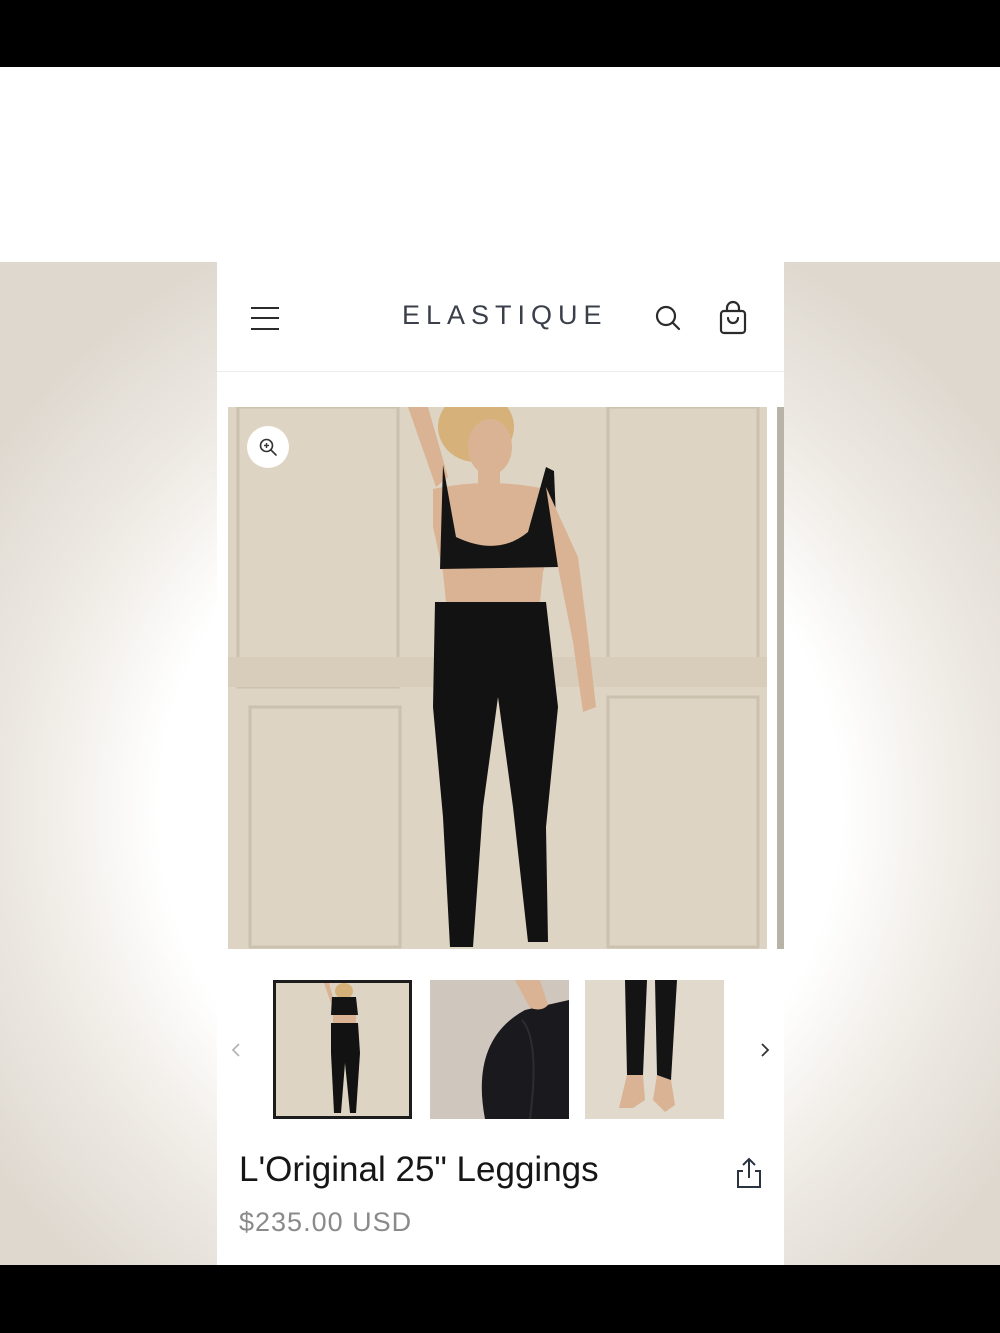 Image resolution: width=1000 pixels, height=1333 pixels. I want to click on thumbnail-image-rear, so click(499, 1049).